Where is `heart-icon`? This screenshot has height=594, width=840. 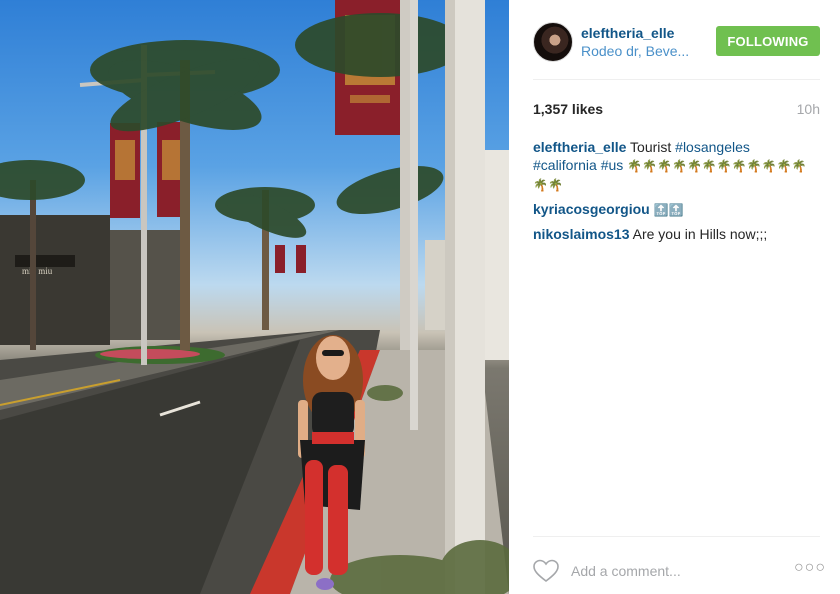 heart-icon is located at coordinates (546, 571).